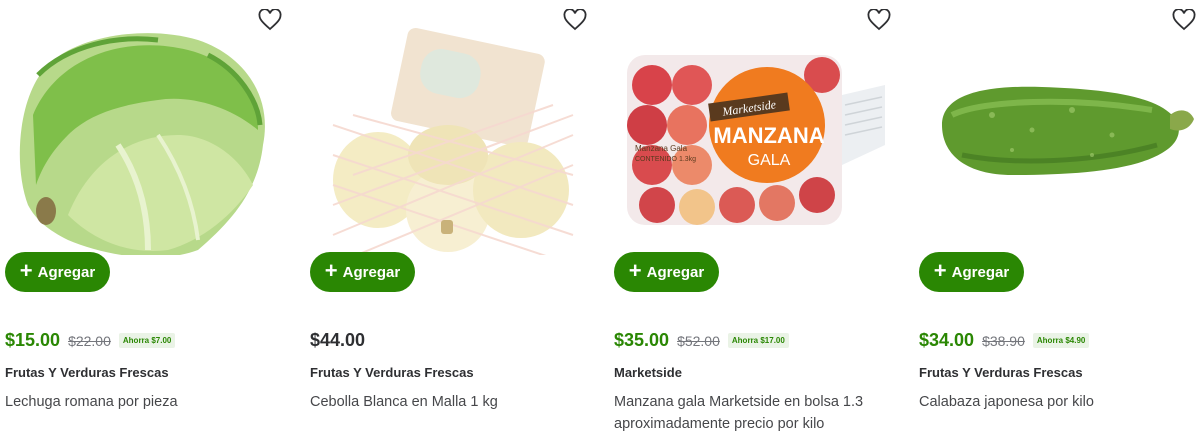 The height and width of the screenshot is (432, 1200). I want to click on current-price: $44.00, so click(338, 340).